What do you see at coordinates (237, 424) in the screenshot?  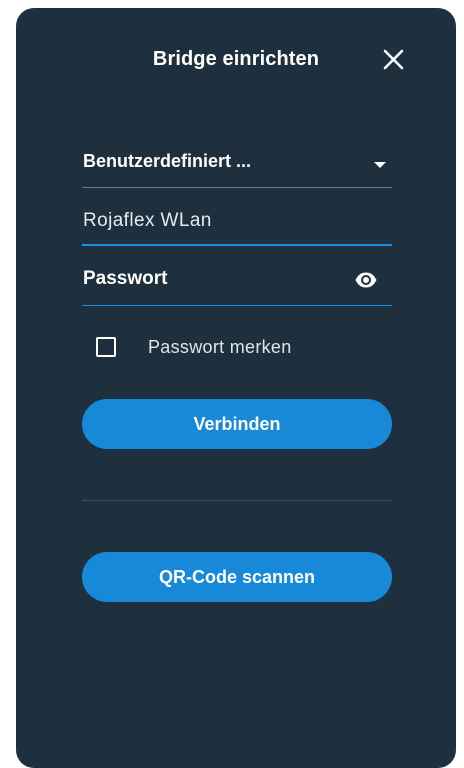 I see `connect-button: Verbinden` at bounding box center [237, 424].